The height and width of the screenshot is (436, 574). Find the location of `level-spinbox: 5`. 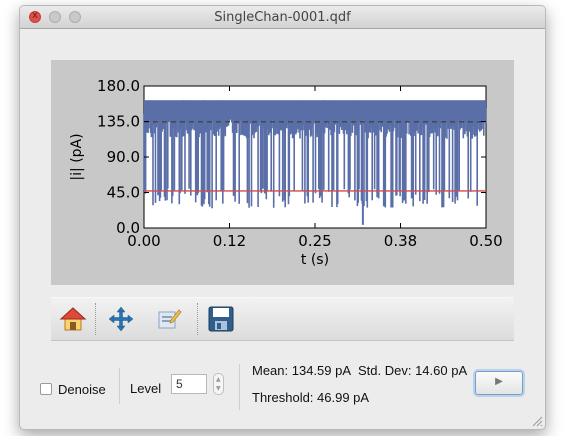

level-spinbox: 5 is located at coordinates (189, 384).